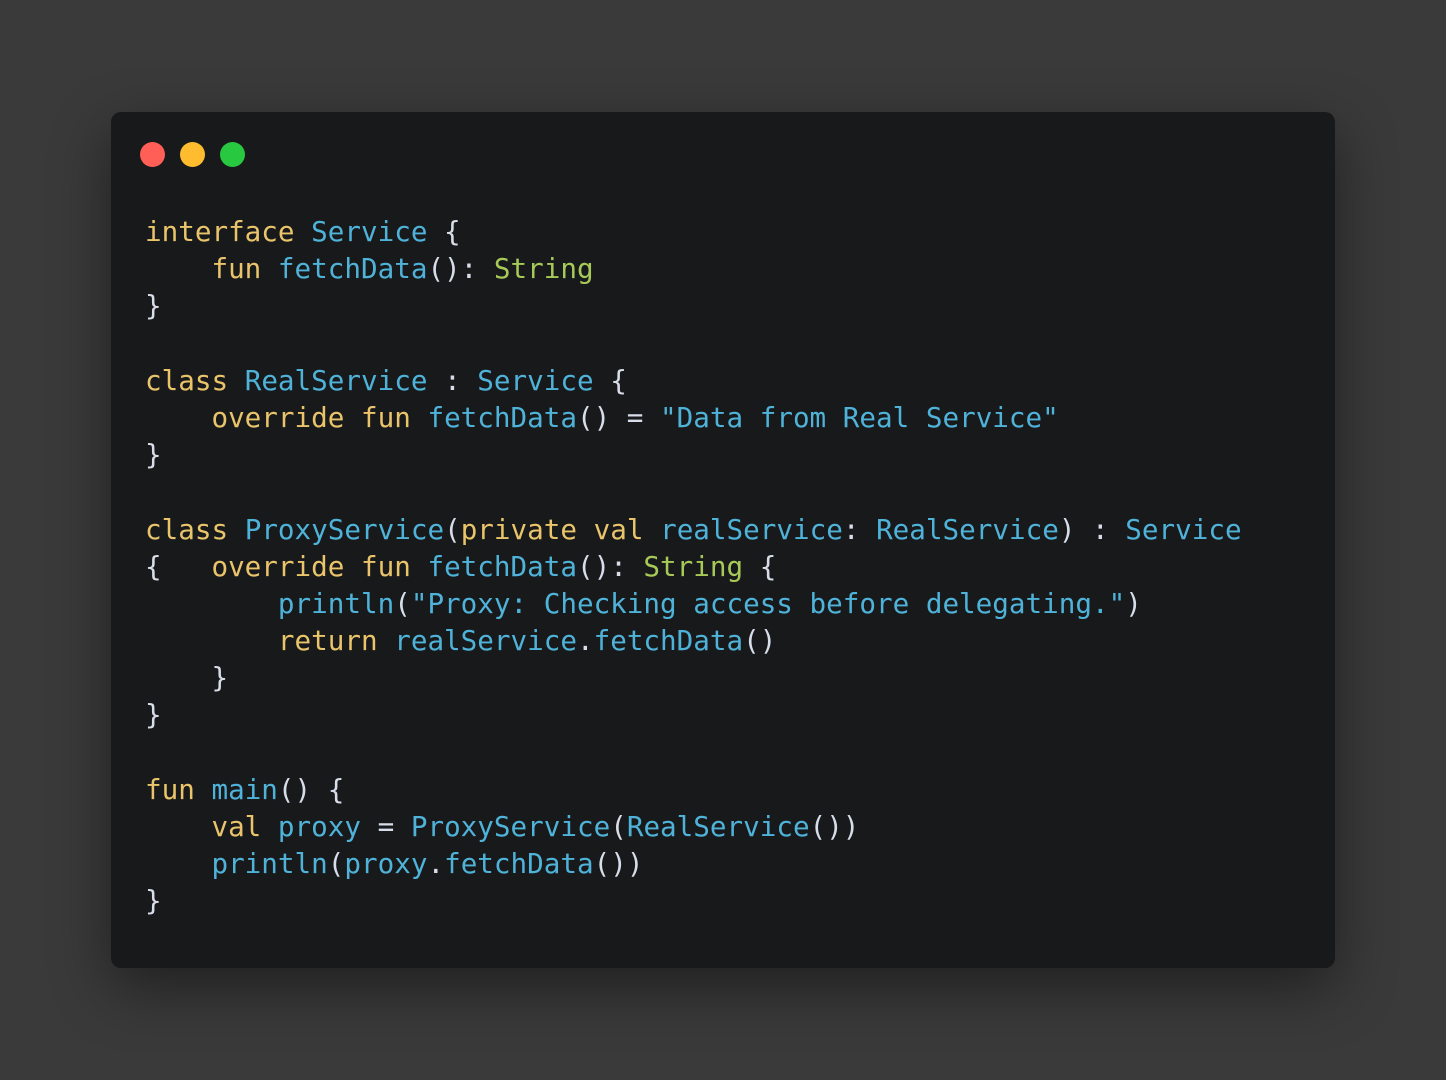 This screenshot has height=1080, width=1446. I want to click on code-line: println(proxy.fetchData()), so click(693, 863).